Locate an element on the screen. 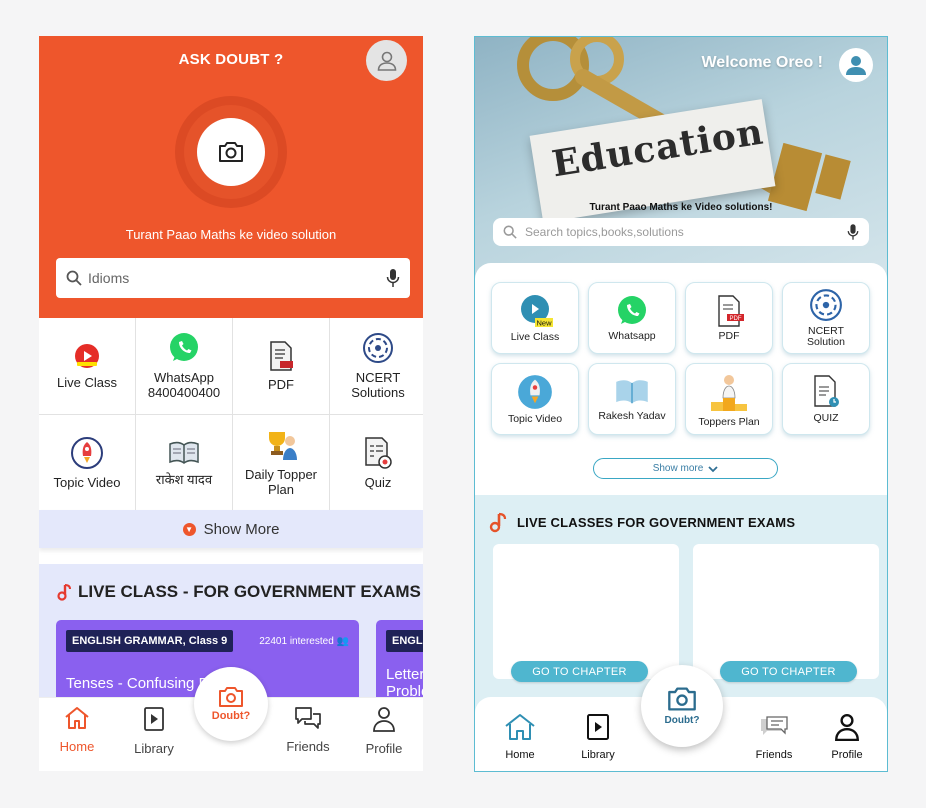 The height and width of the screenshot is (808, 926). search-icon is located at coordinates (74, 278).